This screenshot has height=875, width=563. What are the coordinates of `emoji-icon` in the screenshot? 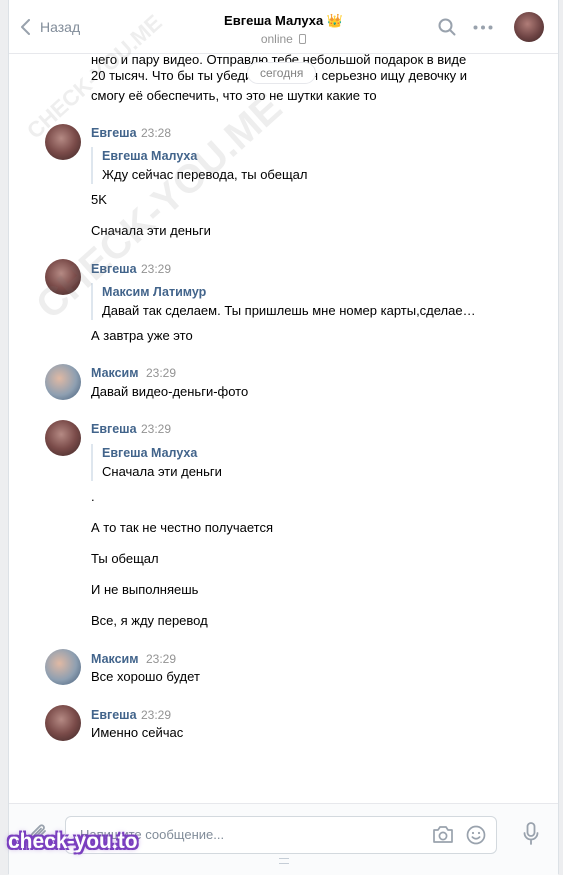 It's located at (476, 835).